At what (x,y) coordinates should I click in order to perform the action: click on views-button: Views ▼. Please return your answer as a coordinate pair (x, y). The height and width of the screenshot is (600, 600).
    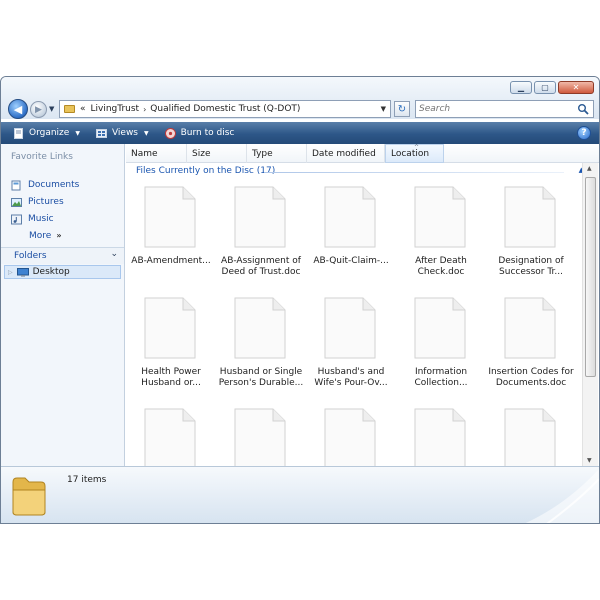
    Looking at the image, I should click on (122, 133).